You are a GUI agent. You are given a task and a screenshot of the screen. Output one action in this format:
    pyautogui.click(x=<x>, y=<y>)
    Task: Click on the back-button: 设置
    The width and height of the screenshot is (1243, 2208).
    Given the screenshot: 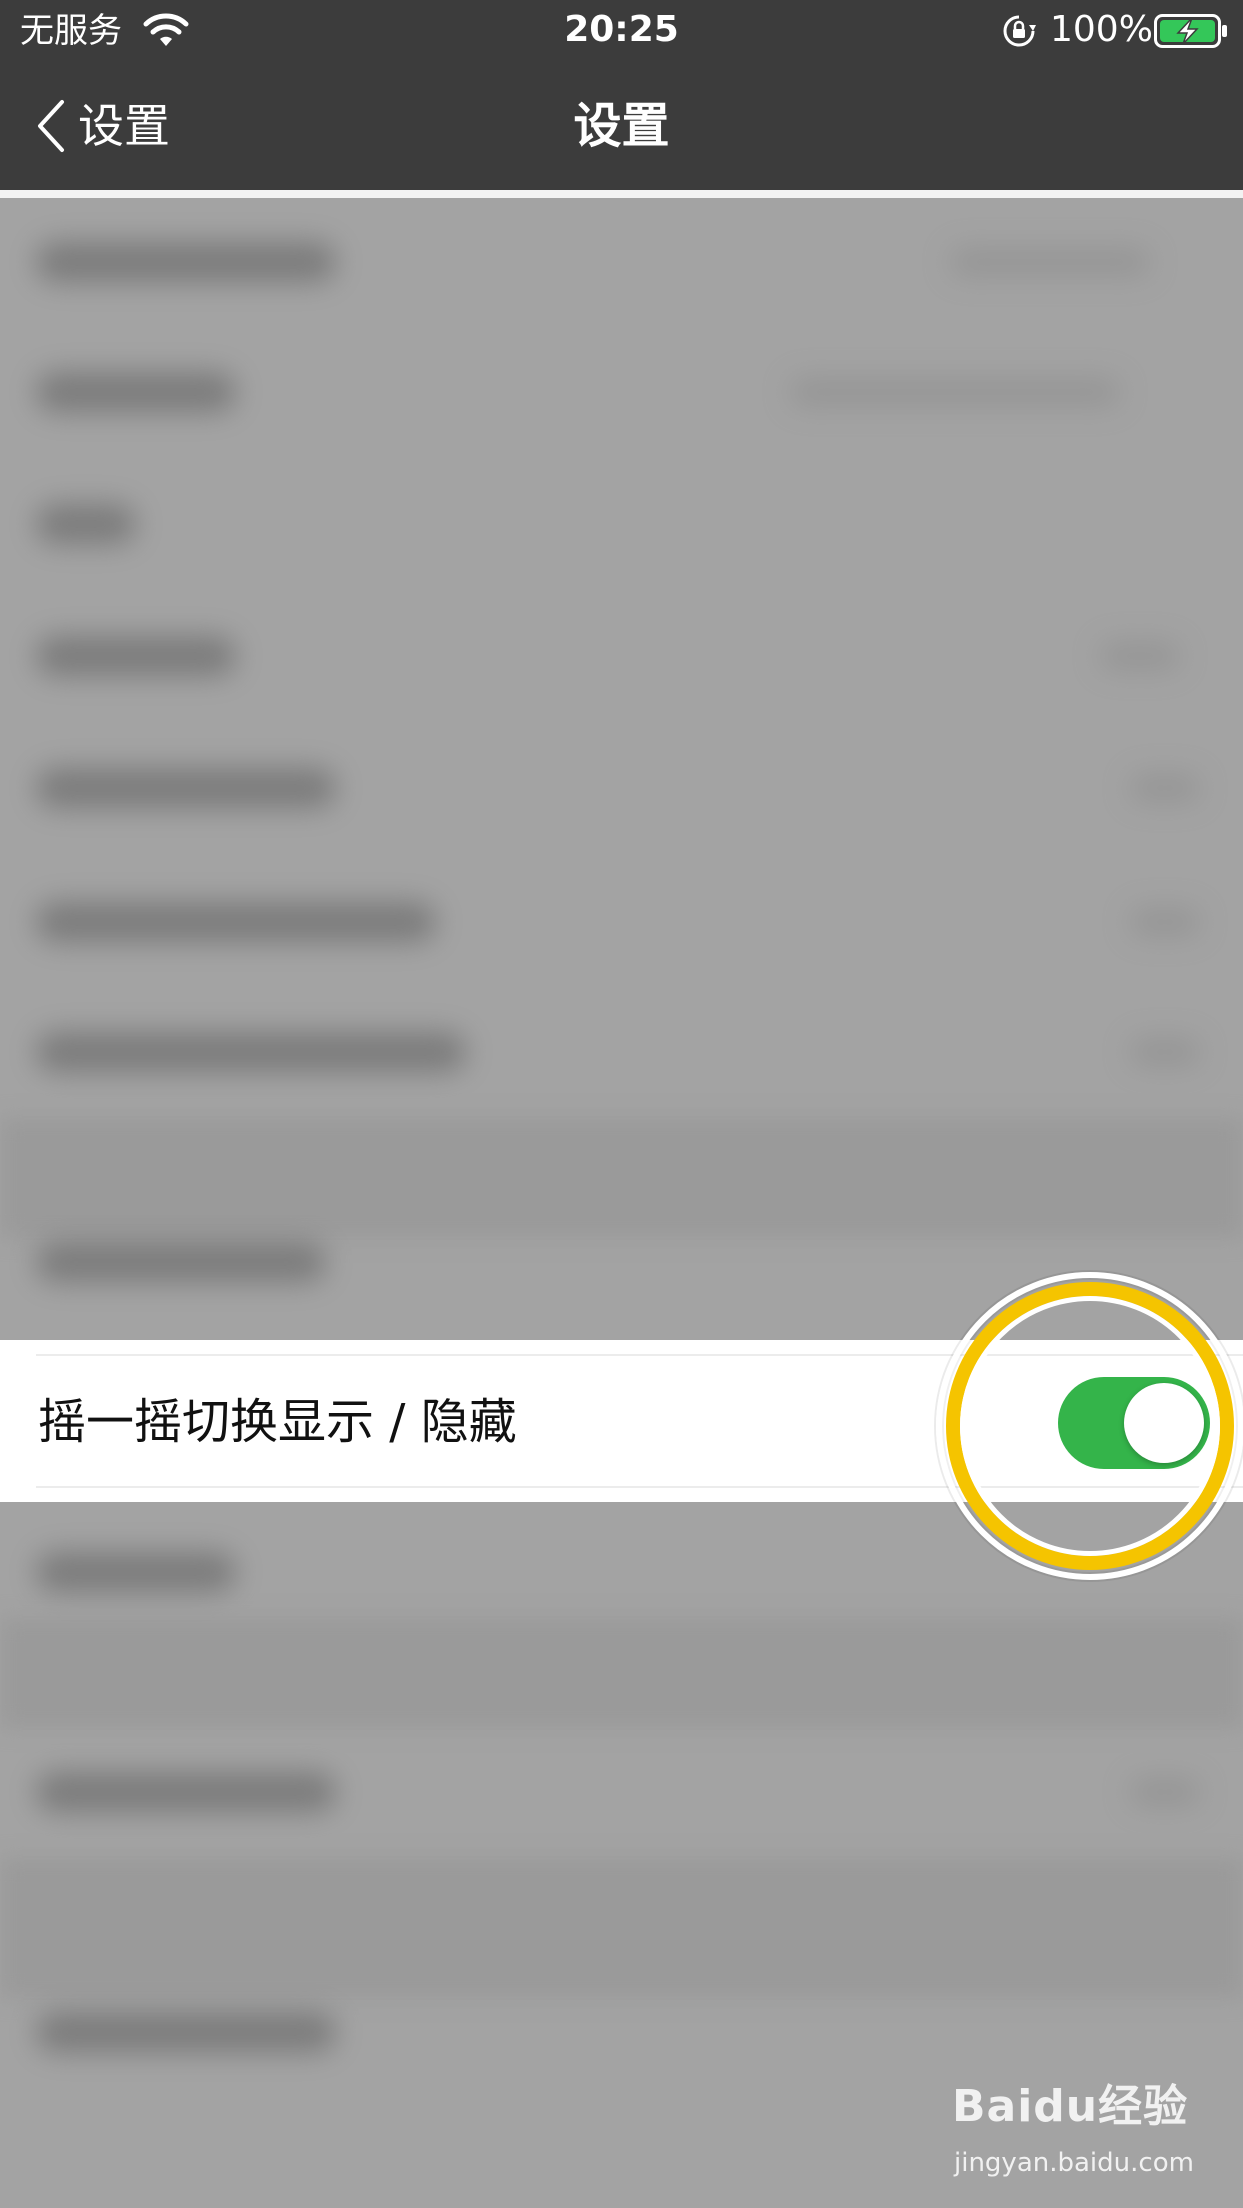 What is the action you would take?
    pyautogui.click(x=101, y=126)
    